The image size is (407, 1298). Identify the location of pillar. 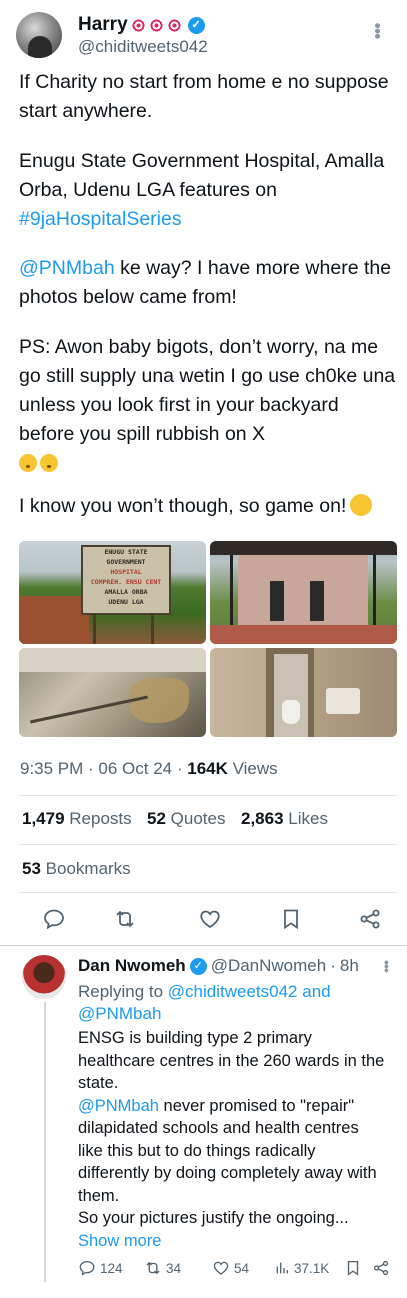
(231, 592).